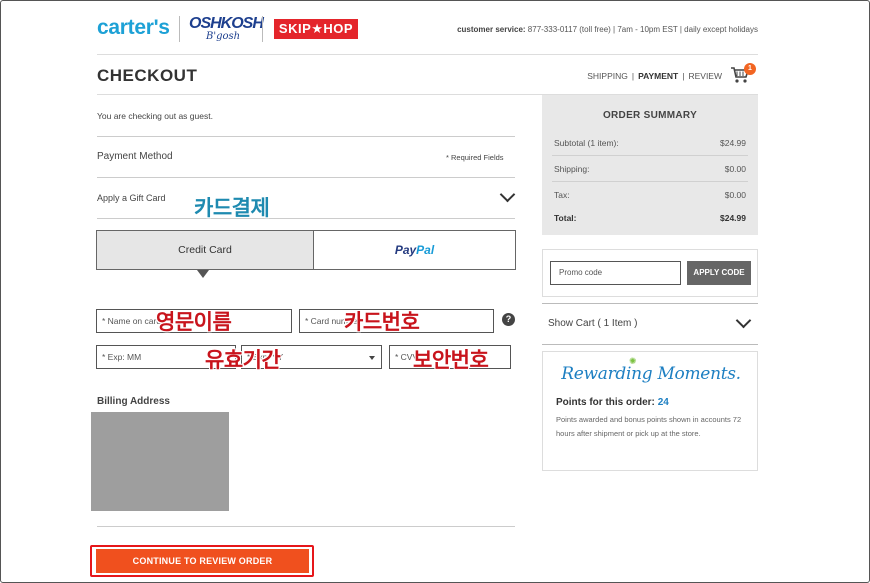 The height and width of the screenshot is (583, 870). Describe the element at coordinates (147, 75) in the screenshot. I see `page-title: CHECKOUT` at that location.